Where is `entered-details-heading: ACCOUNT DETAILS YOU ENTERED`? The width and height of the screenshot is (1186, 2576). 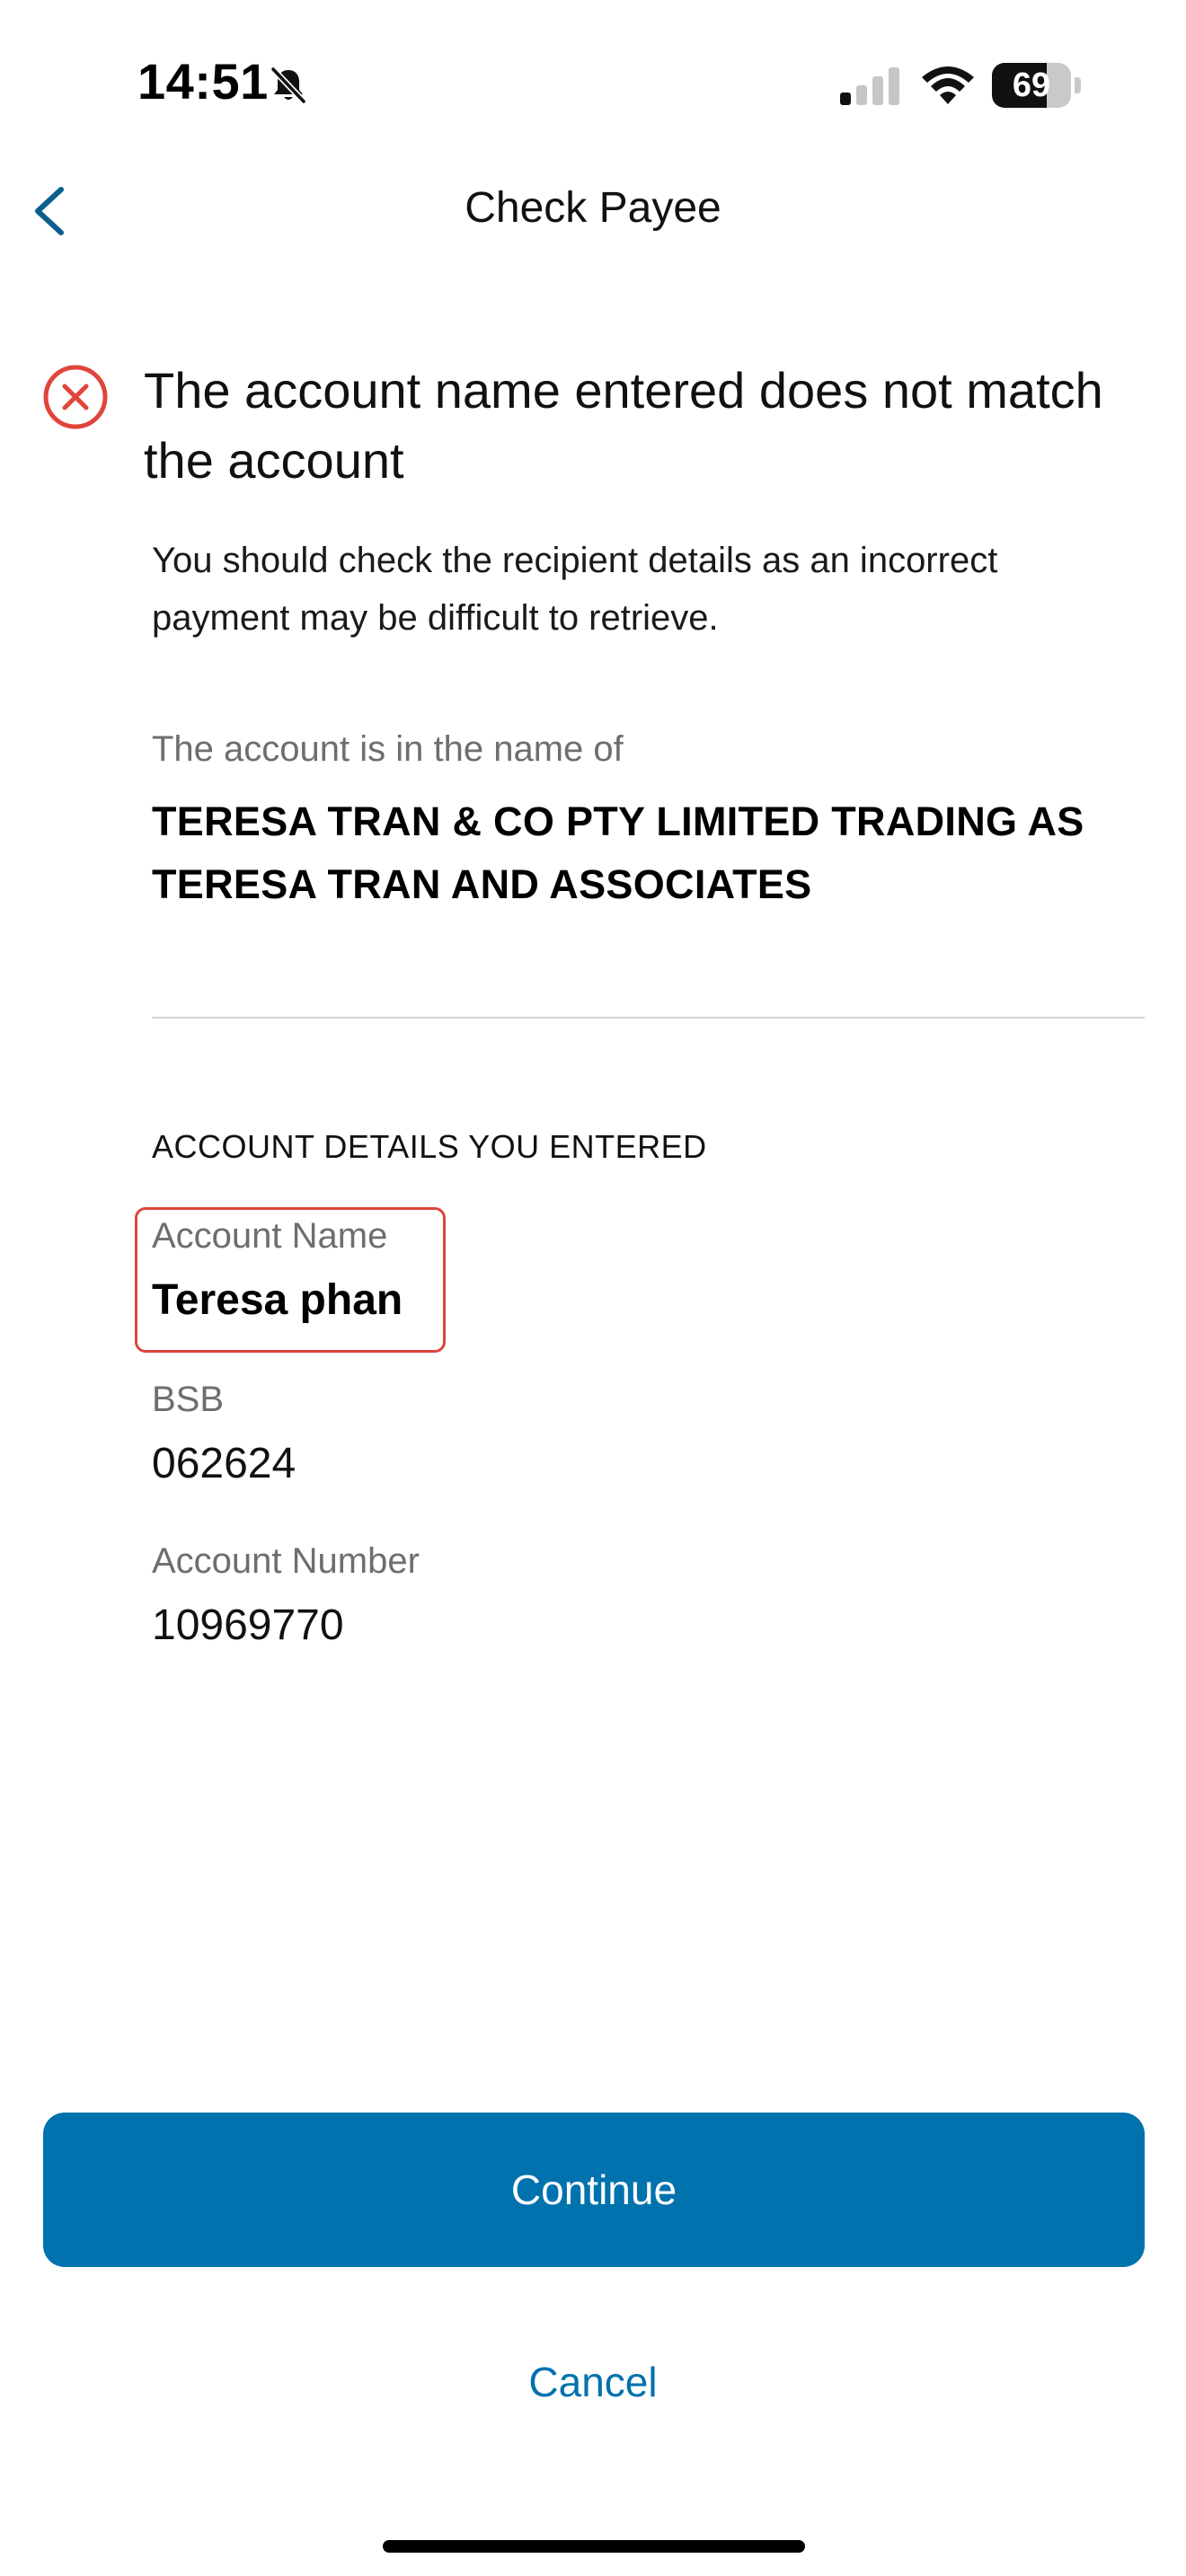
entered-details-heading: ACCOUNT DETAILS YOU ENTERED is located at coordinates (429, 1146).